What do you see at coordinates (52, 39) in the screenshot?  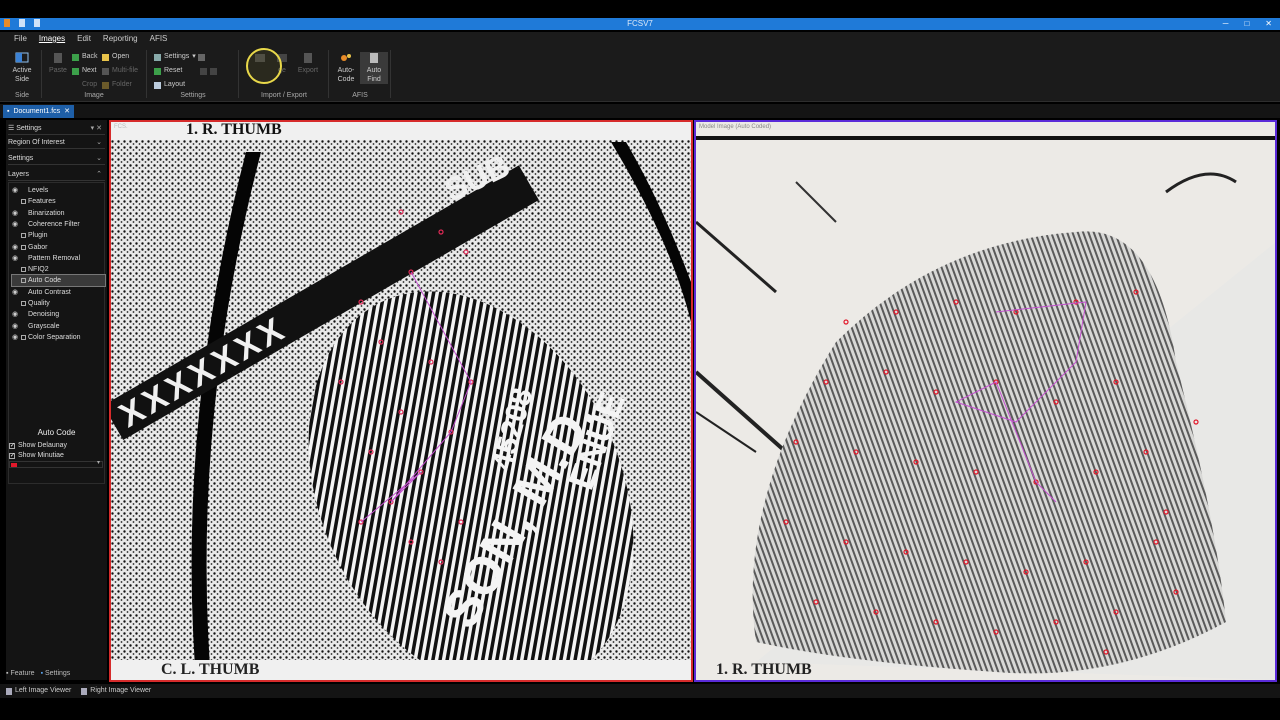 I see `menu-images: Images` at bounding box center [52, 39].